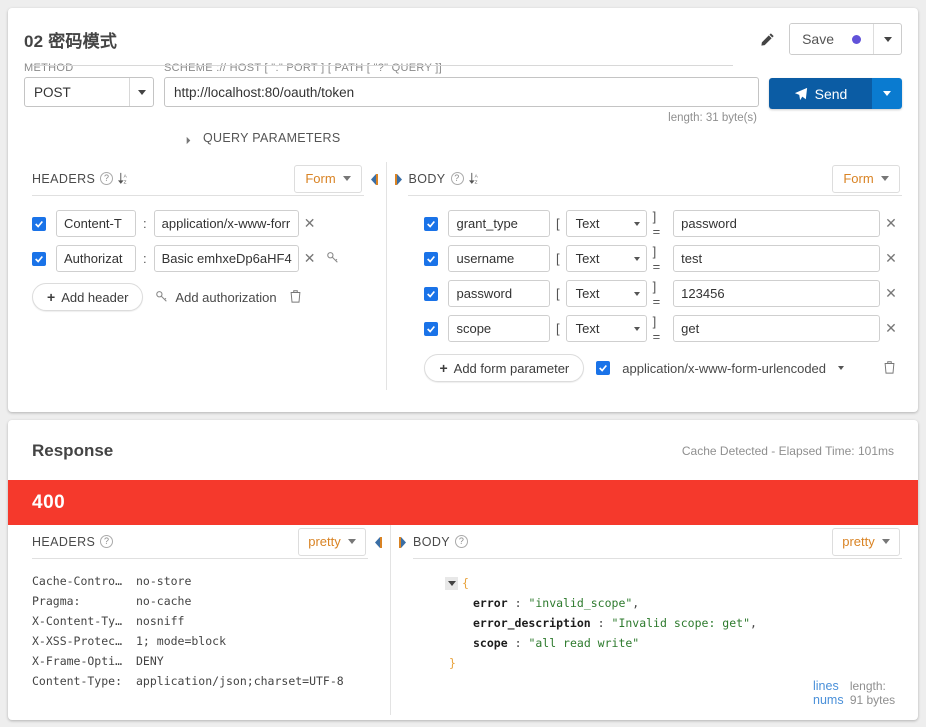 The width and height of the screenshot is (926, 727). What do you see at coordinates (504, 368) in the screenshot?
I see `add-form-parameter-button: + Add form parameter` at bounding box center [504, 368].